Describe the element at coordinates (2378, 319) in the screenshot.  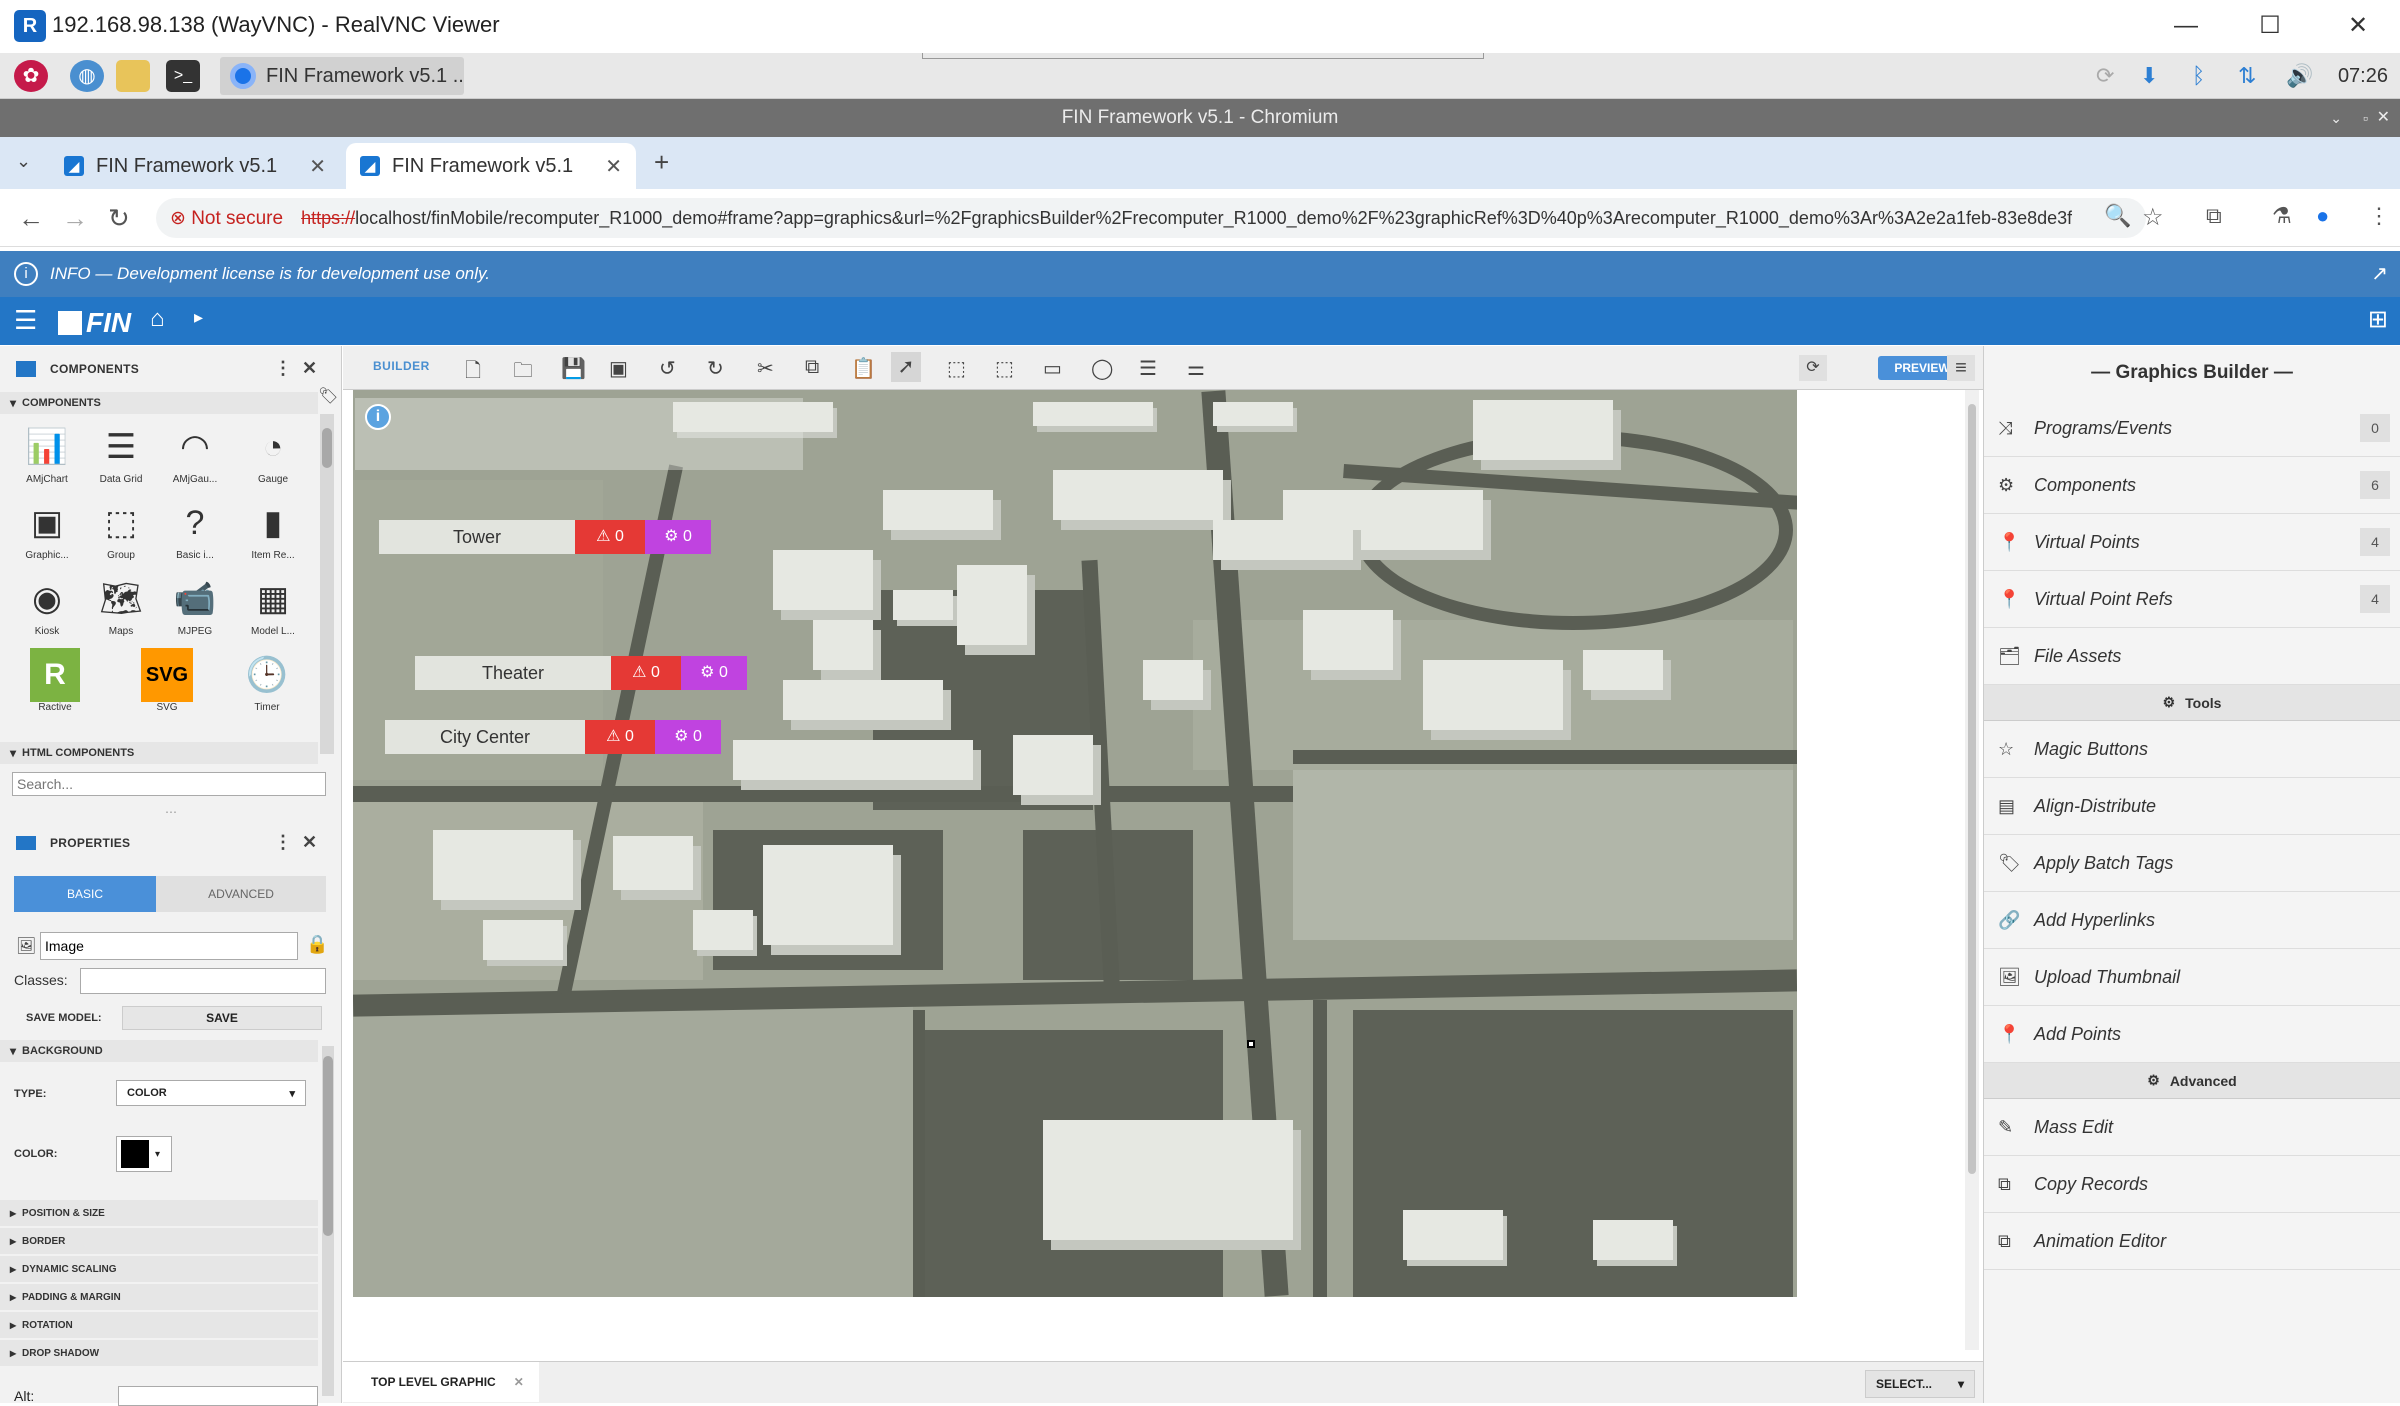
I see `apps-grid-icon: ⊞` at that location.